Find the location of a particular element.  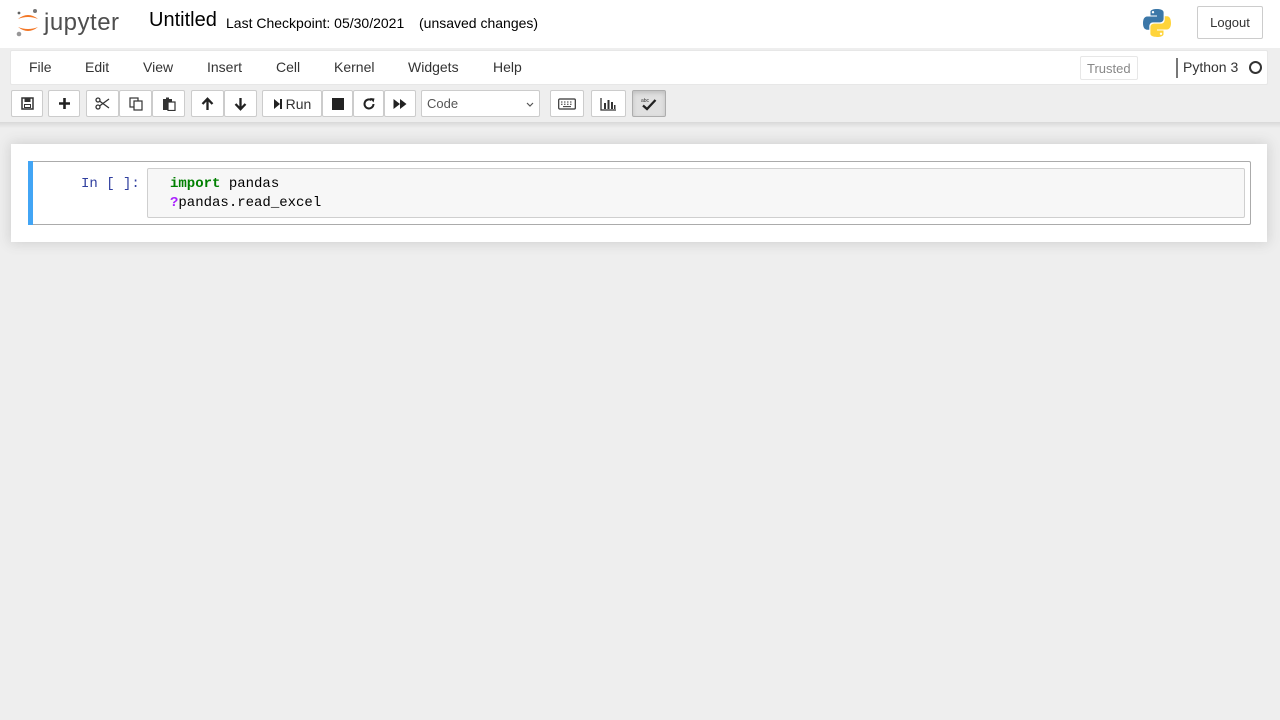

code-line-1: import pandas is located at coordinates (224, 184).